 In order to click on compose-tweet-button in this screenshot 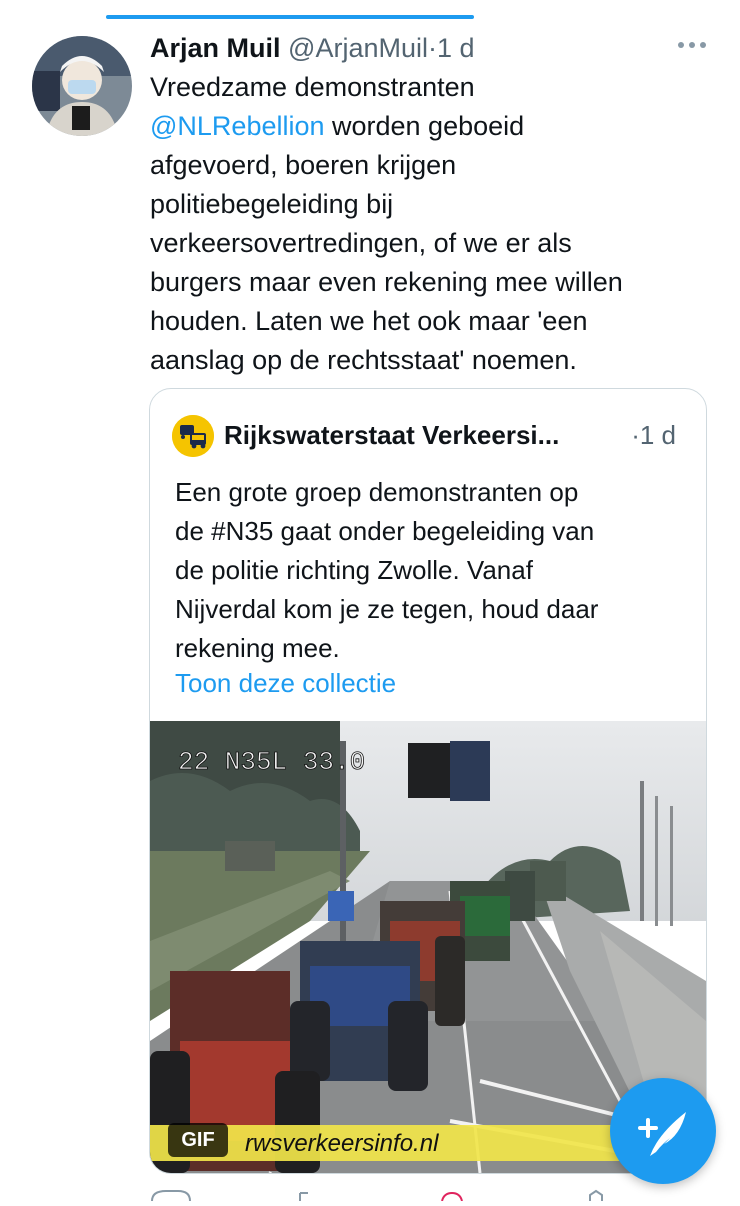, I will do `click(663, 1131)`.